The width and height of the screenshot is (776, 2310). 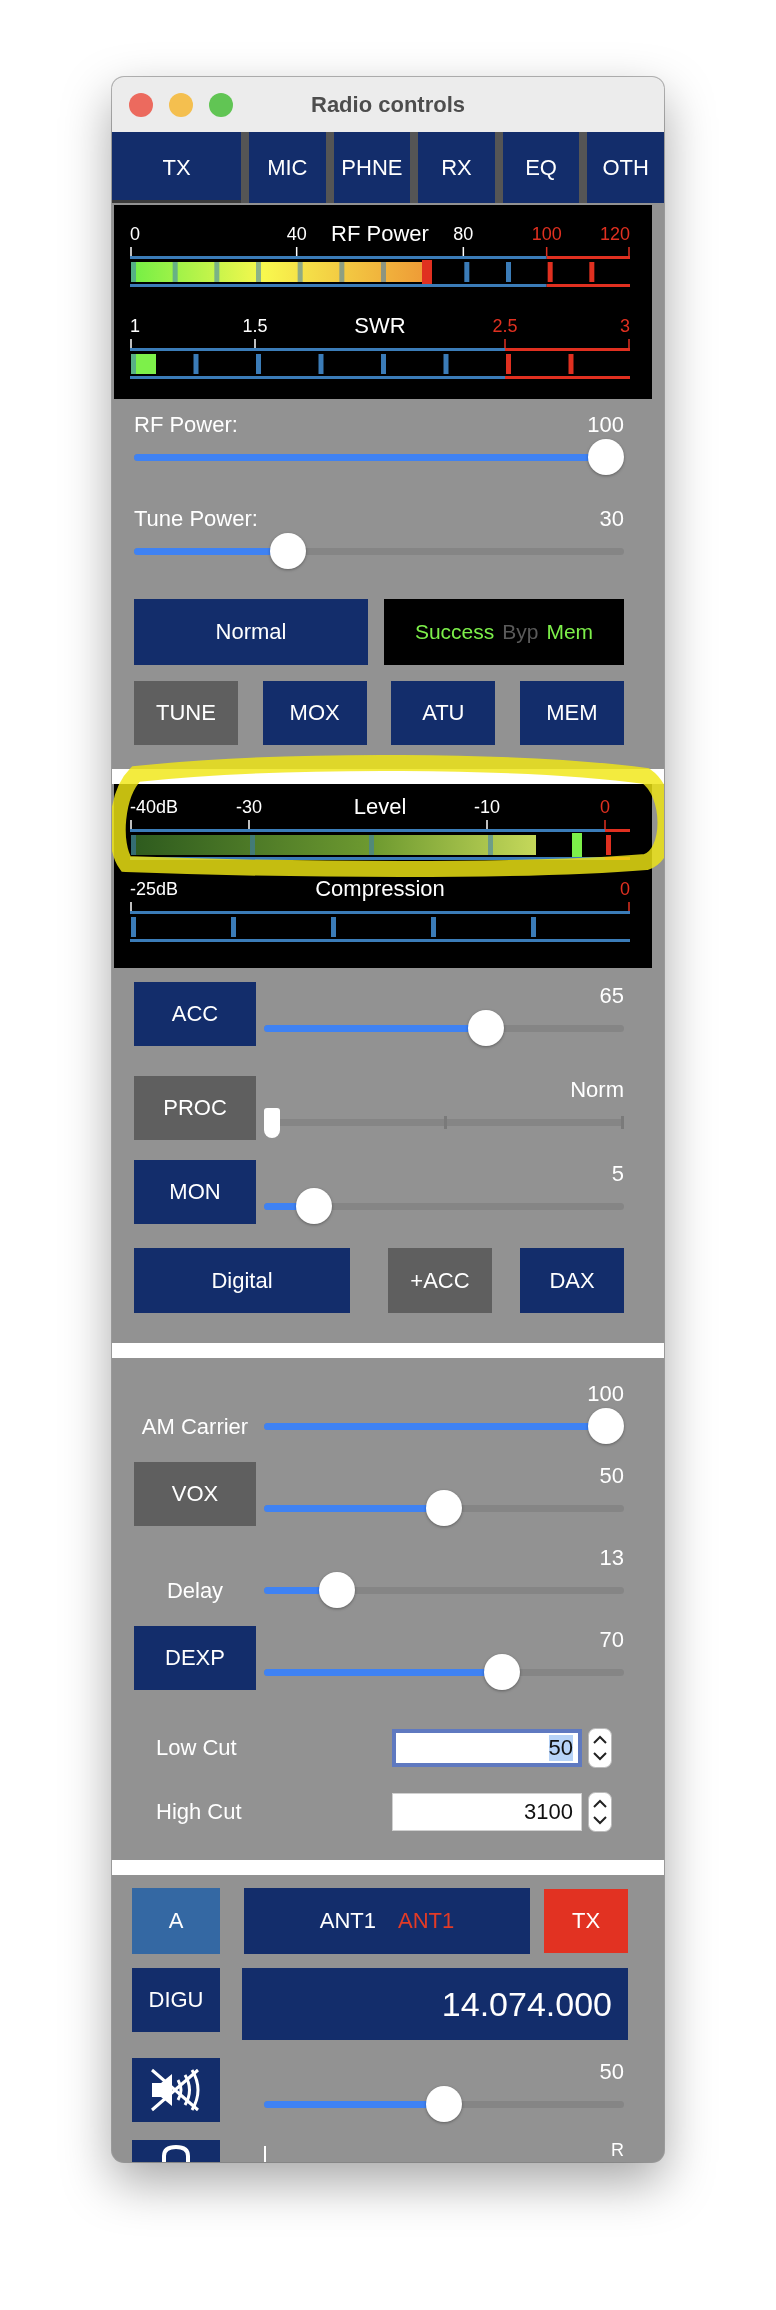 What do you see at coordinates (195, 1427) in the screenshot?
I see `slider-label: AM Carrier` at bounding box center [195, 1427].